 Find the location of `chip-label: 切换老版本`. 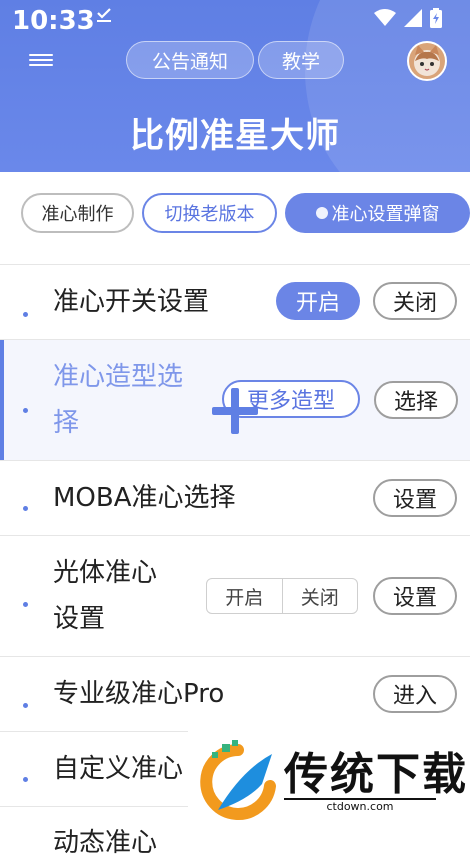

chip-label: 切换老版本 is located at coordinates (209, 214).